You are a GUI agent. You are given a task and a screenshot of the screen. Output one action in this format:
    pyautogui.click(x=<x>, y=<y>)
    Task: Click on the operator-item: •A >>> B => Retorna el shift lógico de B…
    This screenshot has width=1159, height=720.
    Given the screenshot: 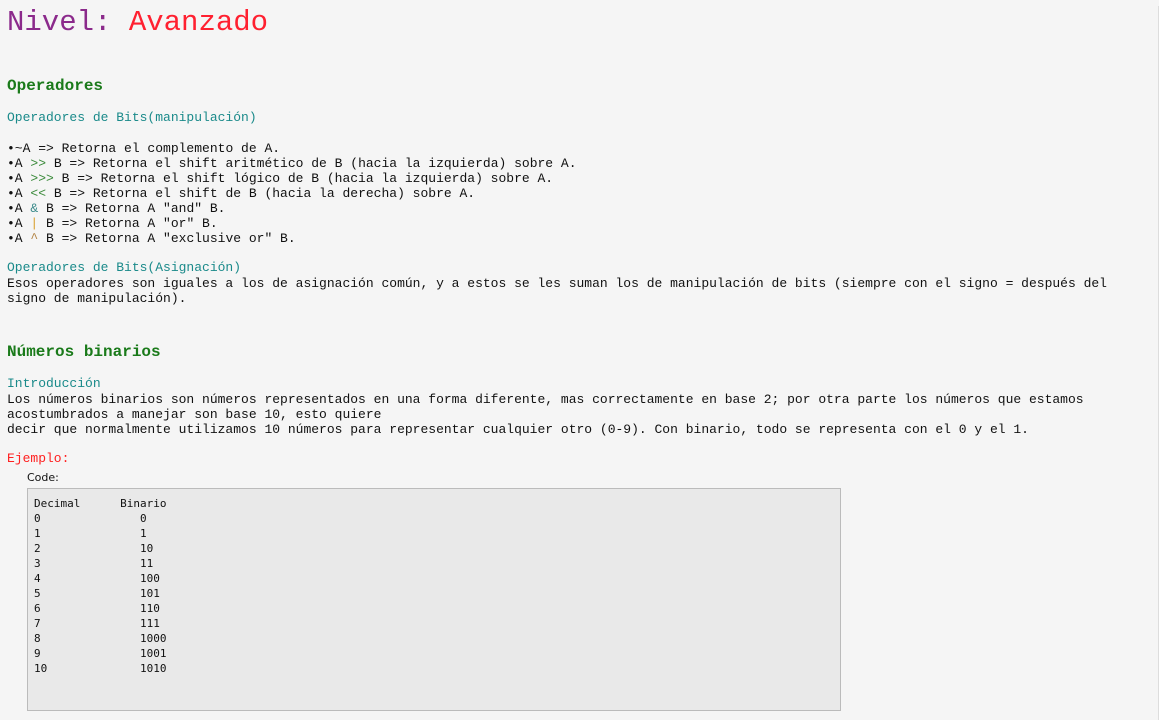 What is the action you would take?
    pyautogui.click(x=579, y=178)
    